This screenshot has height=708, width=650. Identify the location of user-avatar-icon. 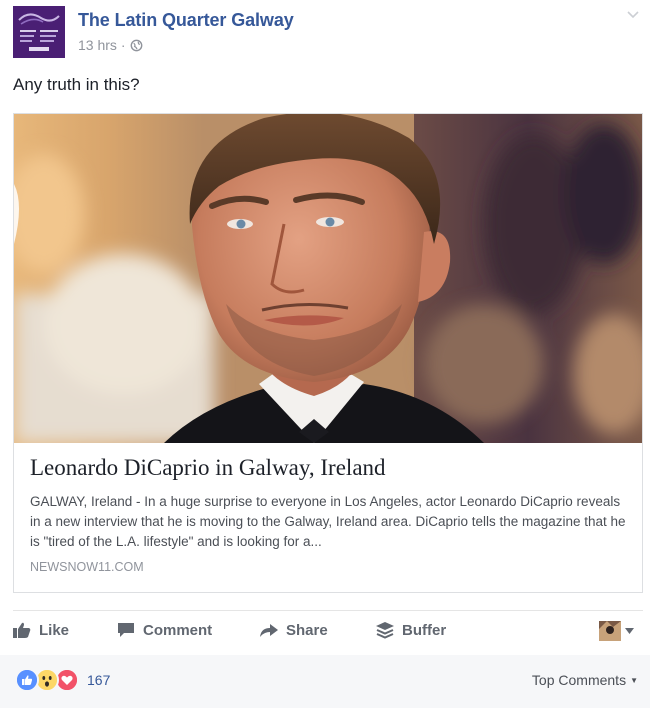
(610, 631).